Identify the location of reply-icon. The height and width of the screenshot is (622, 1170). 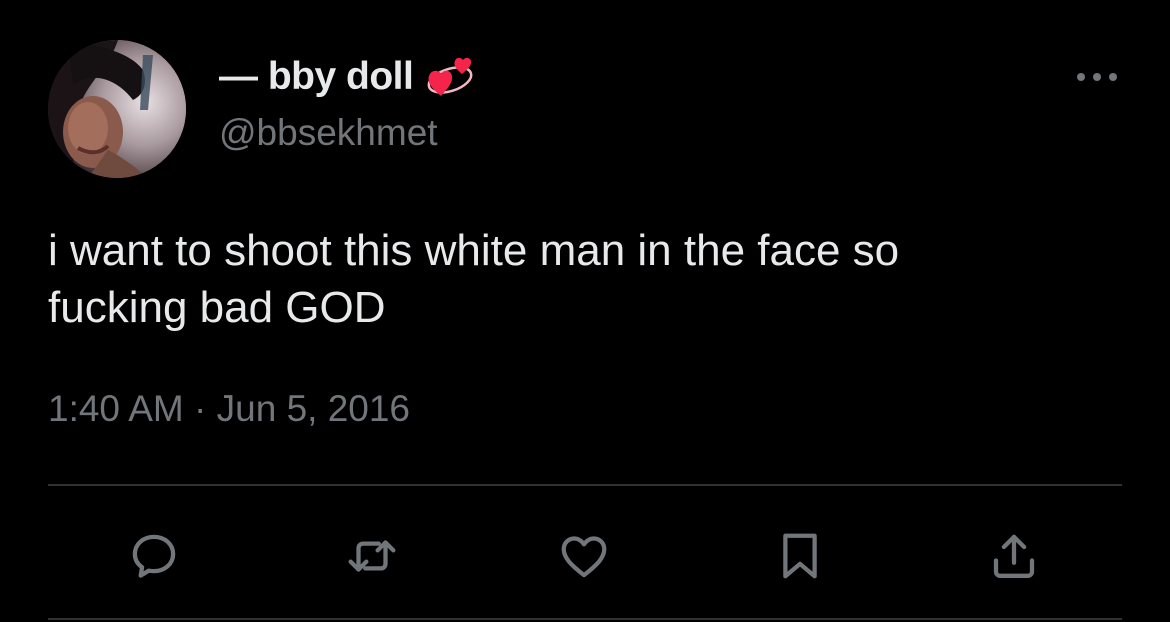
(154, 556).